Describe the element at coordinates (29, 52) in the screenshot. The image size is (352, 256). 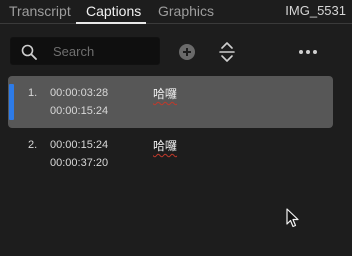
I see `search-icon` at that location.